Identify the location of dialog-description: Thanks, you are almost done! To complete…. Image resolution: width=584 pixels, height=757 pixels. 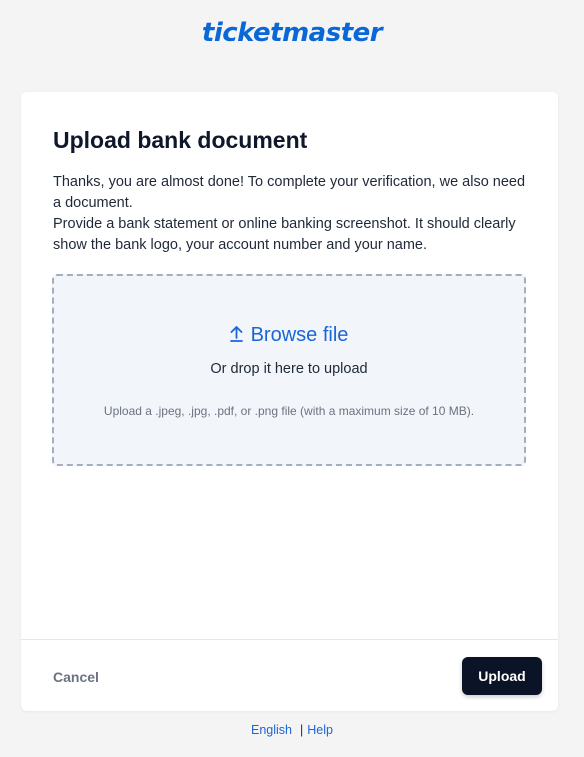
(293, 214).